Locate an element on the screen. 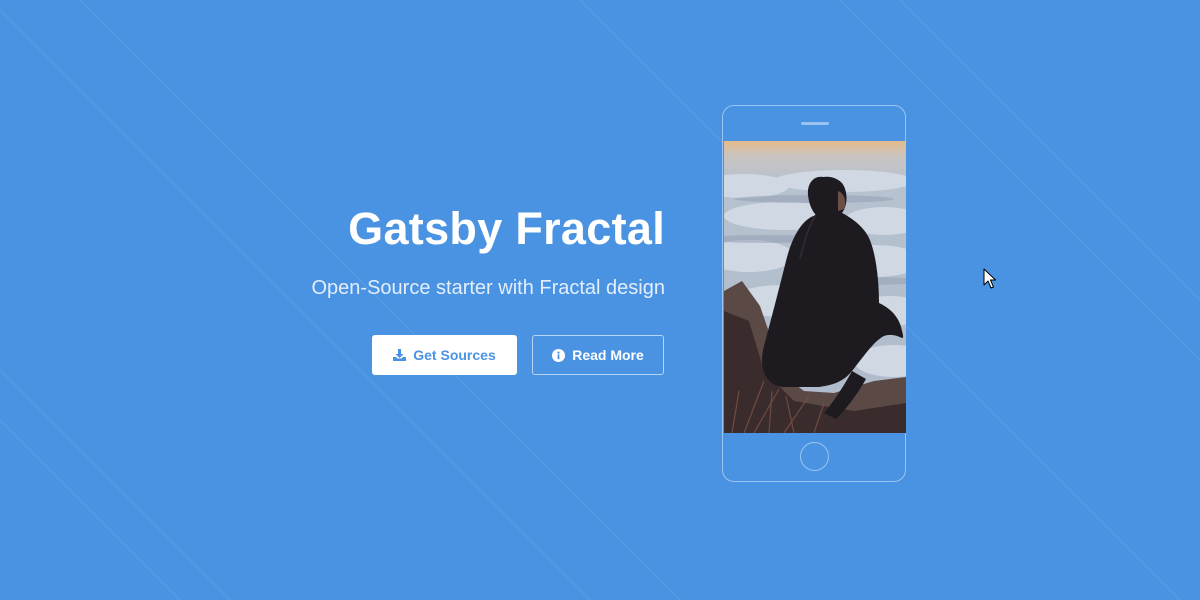 This screenshot has height=600, width=1200. phone-speaker is located at coordinates (815, 123).